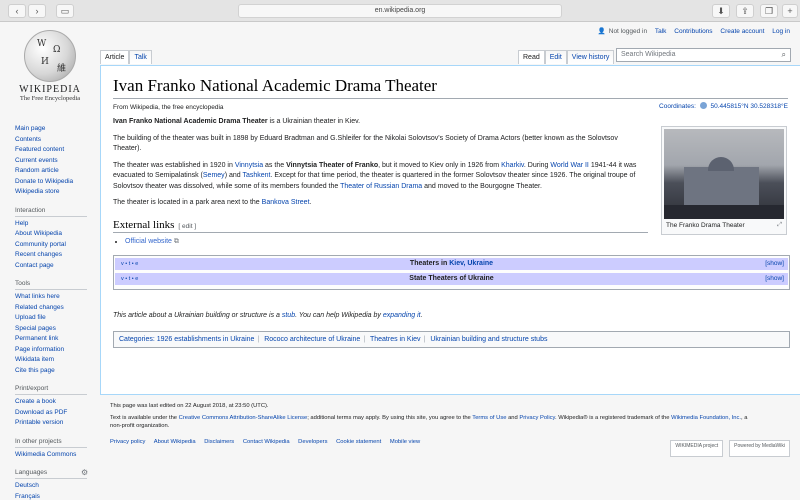 This screenshot has width=800, height=500. What do you see at coordinates (256, 175) in the screenshot?
I see `link-tashkent: Tashkent` at bounding box center [256, 175].